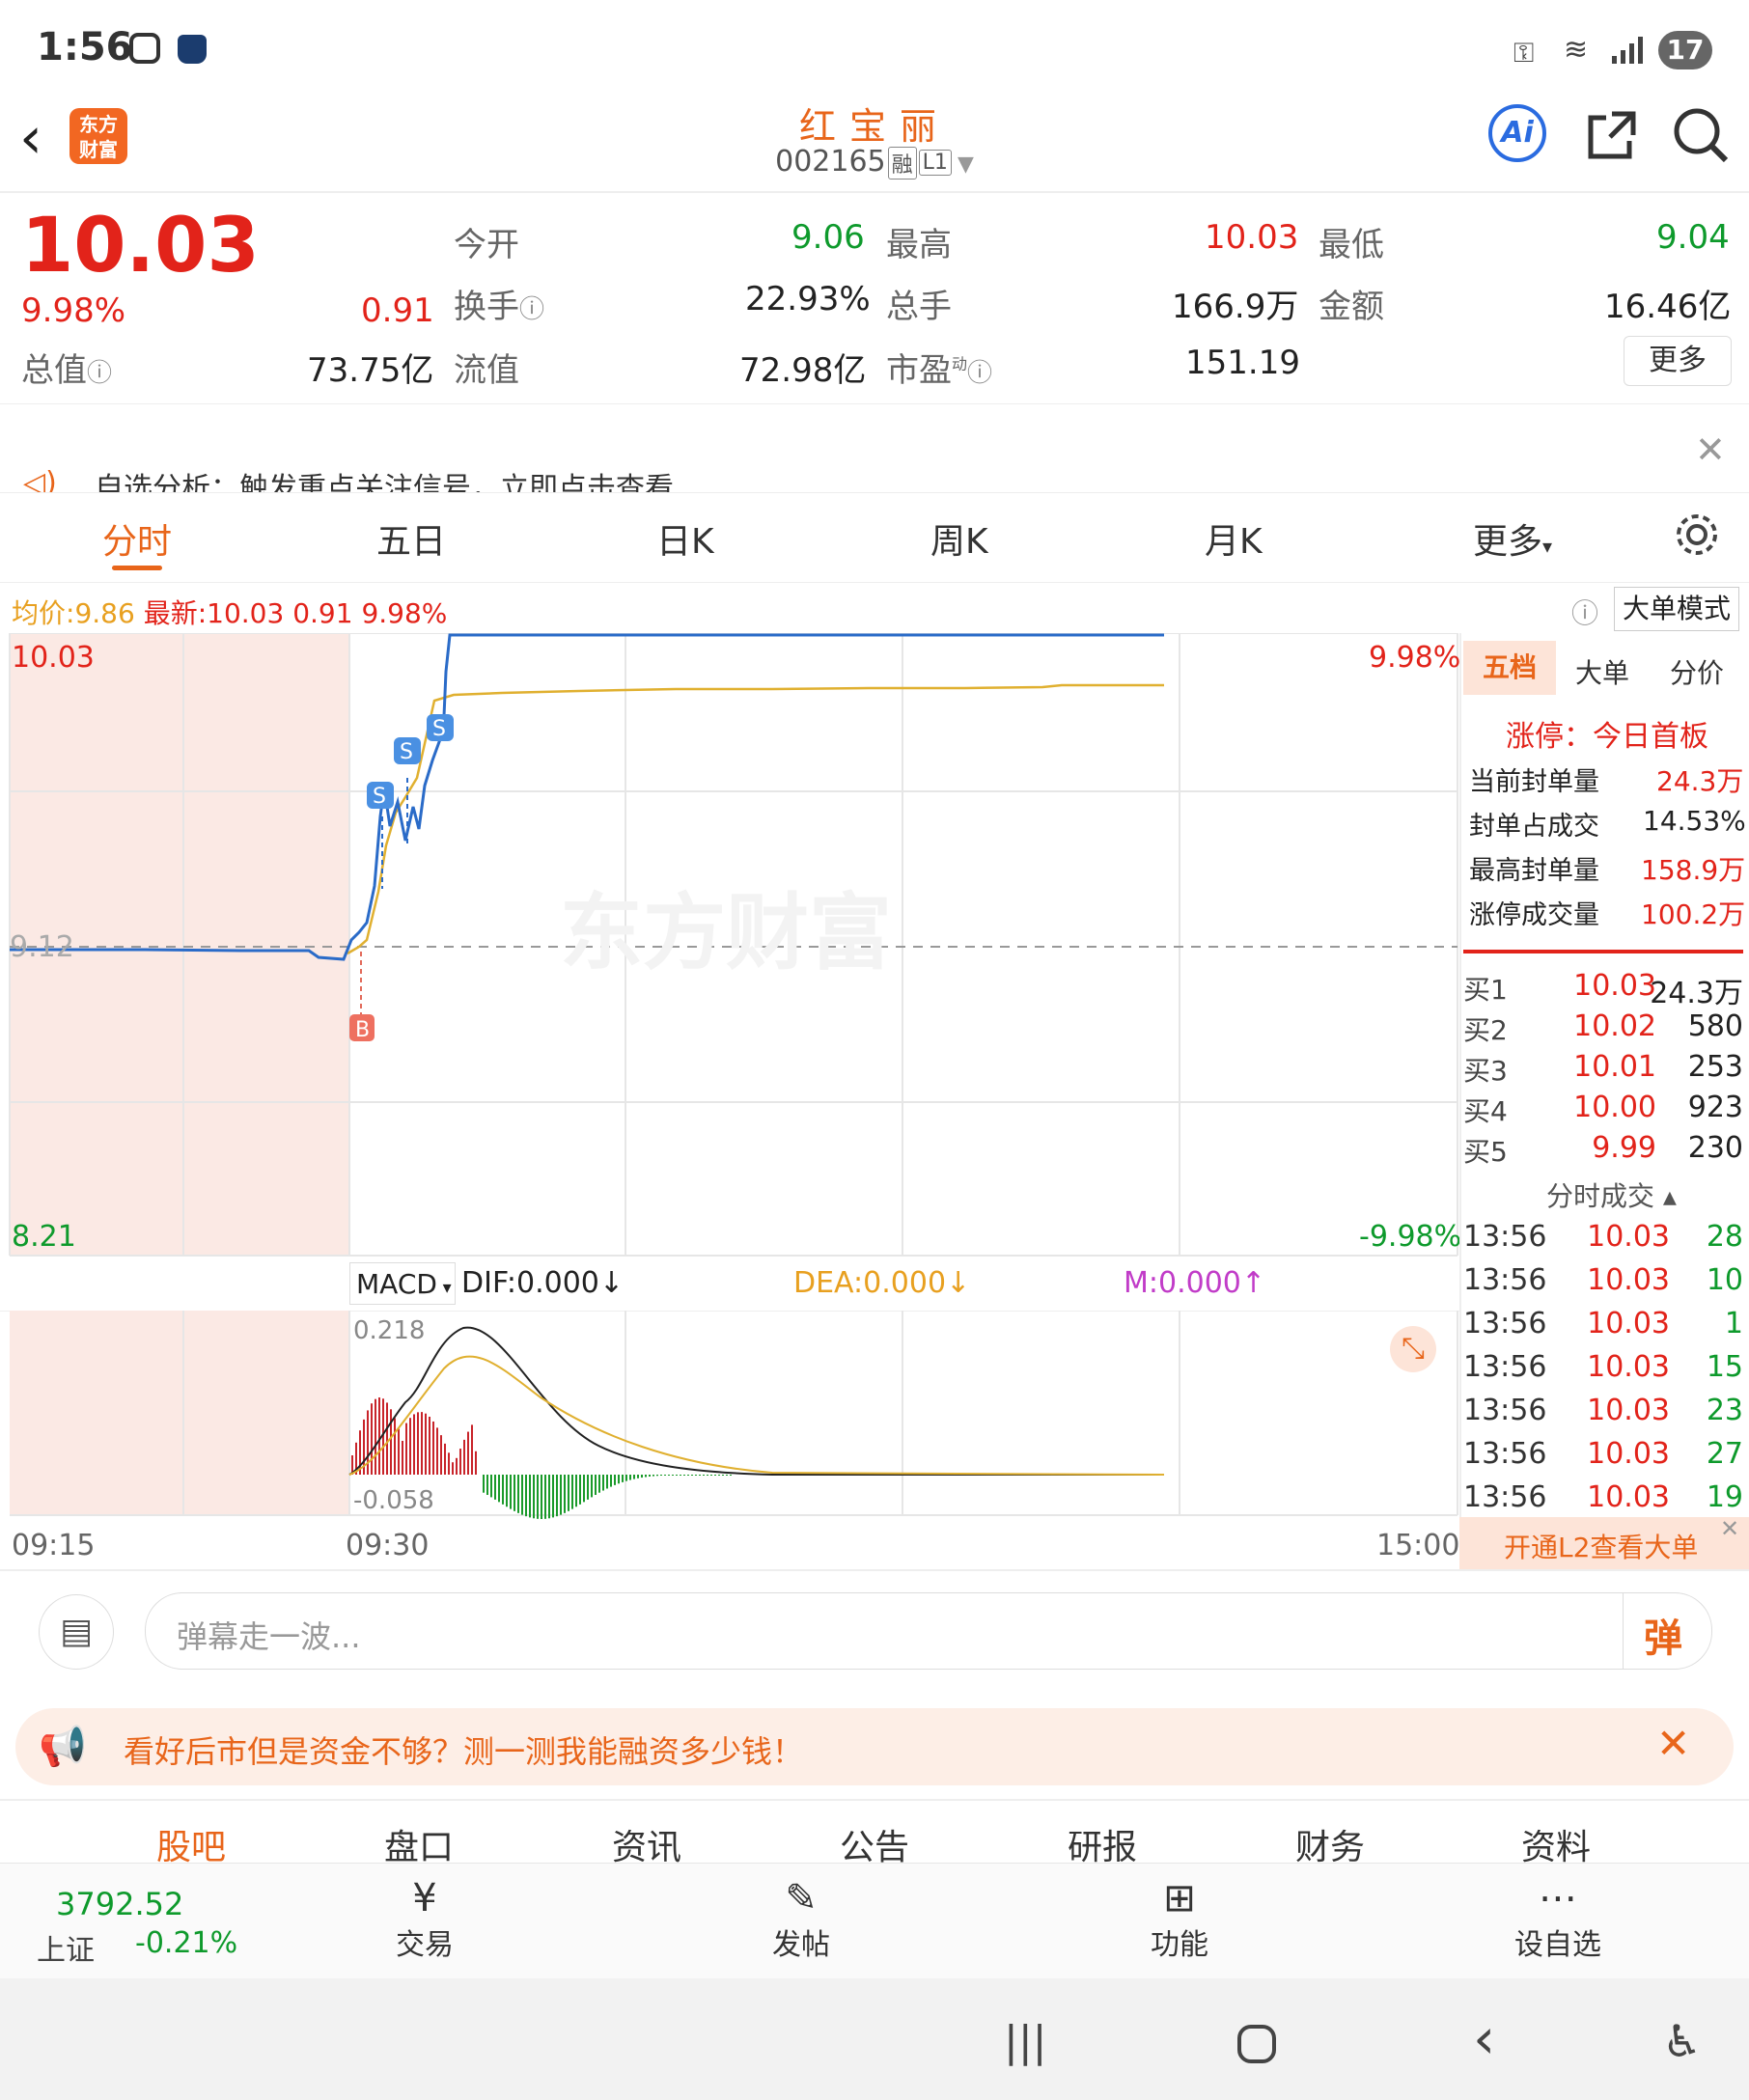 This screenshot has width=1749, height=2100. I want to click on turnover-label: 换手ⓘ, so click(499, 303).